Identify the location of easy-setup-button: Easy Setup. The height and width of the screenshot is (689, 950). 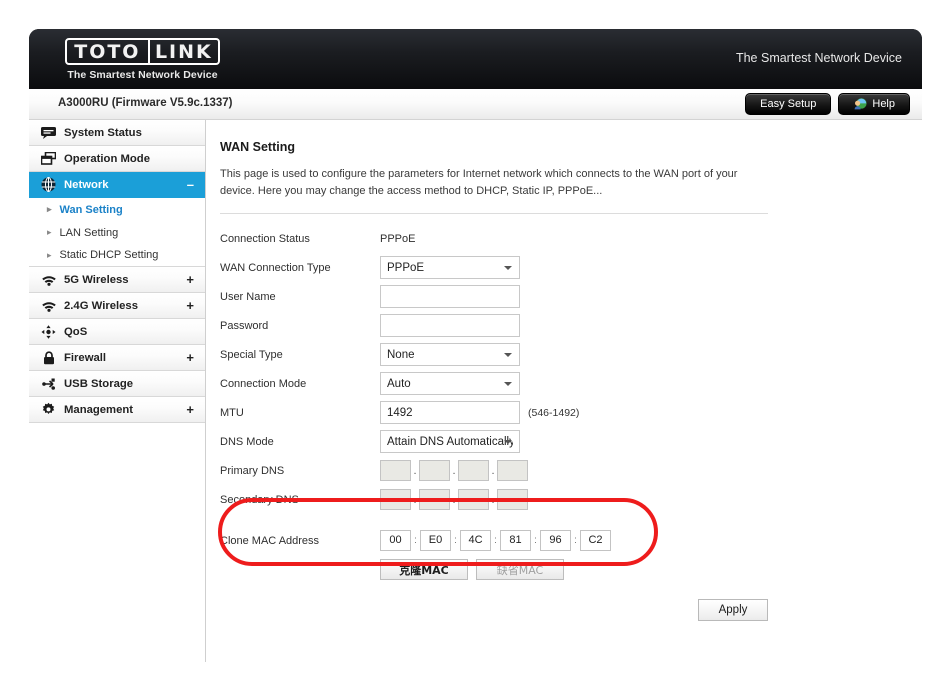
(788, 104).